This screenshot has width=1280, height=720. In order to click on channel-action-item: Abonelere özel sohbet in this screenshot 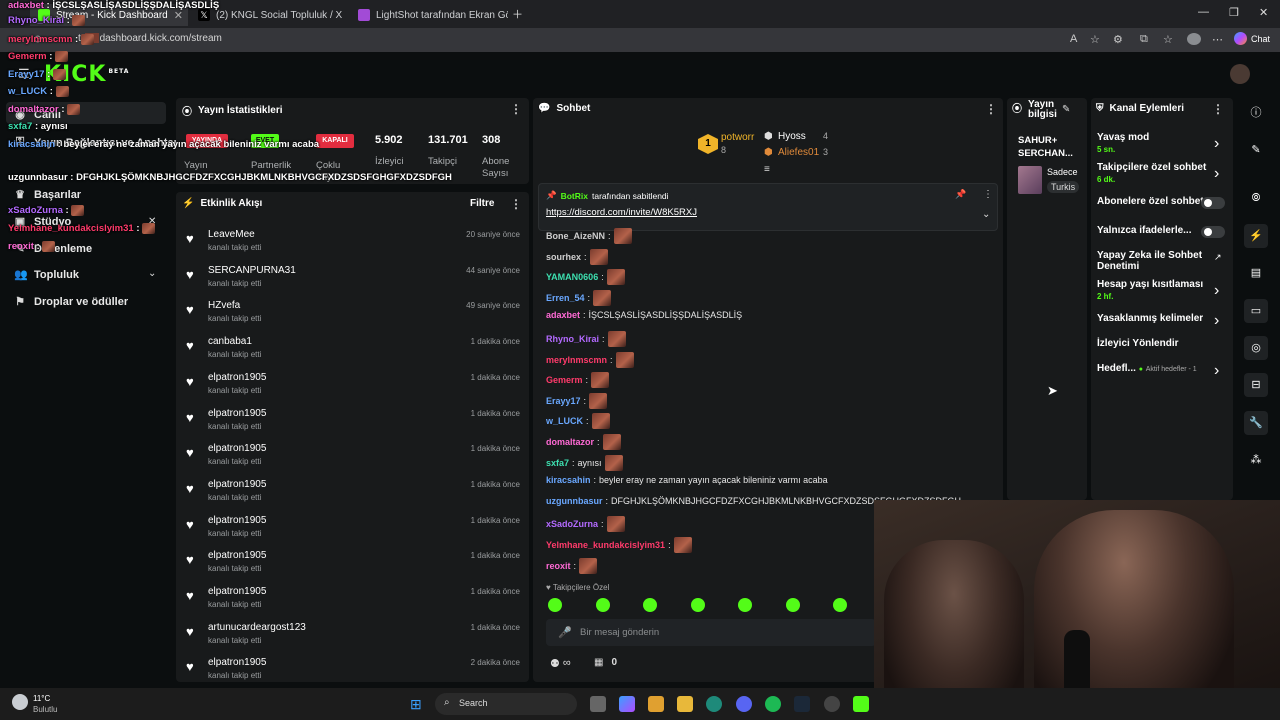, I will do `click(1152, 201)`.